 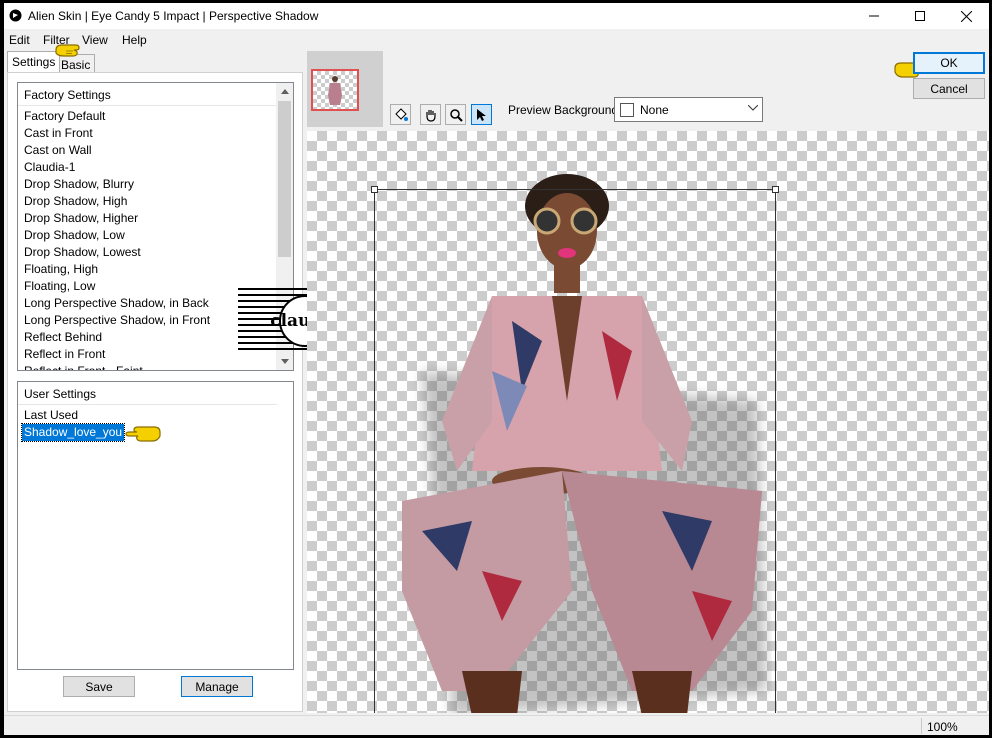 I want to click on user-settings-header: User Settings, so click(x=60, y=394).